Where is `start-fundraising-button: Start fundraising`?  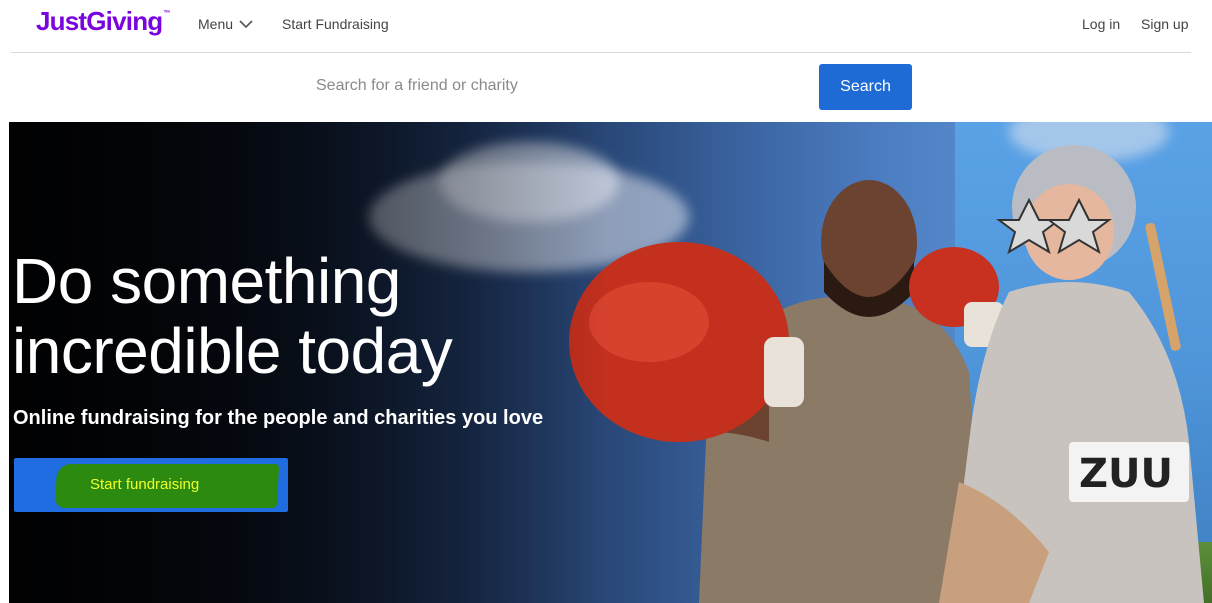 start-fundraising-button: Start fundraising is located at coordinates (151, 485).